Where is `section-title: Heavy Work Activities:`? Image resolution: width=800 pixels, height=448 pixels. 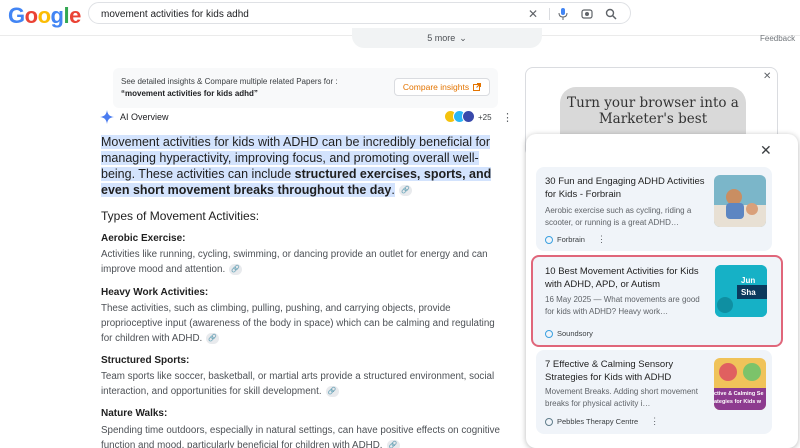 section-title: Heavy Work Activities: is located at coordinates (155, 292).